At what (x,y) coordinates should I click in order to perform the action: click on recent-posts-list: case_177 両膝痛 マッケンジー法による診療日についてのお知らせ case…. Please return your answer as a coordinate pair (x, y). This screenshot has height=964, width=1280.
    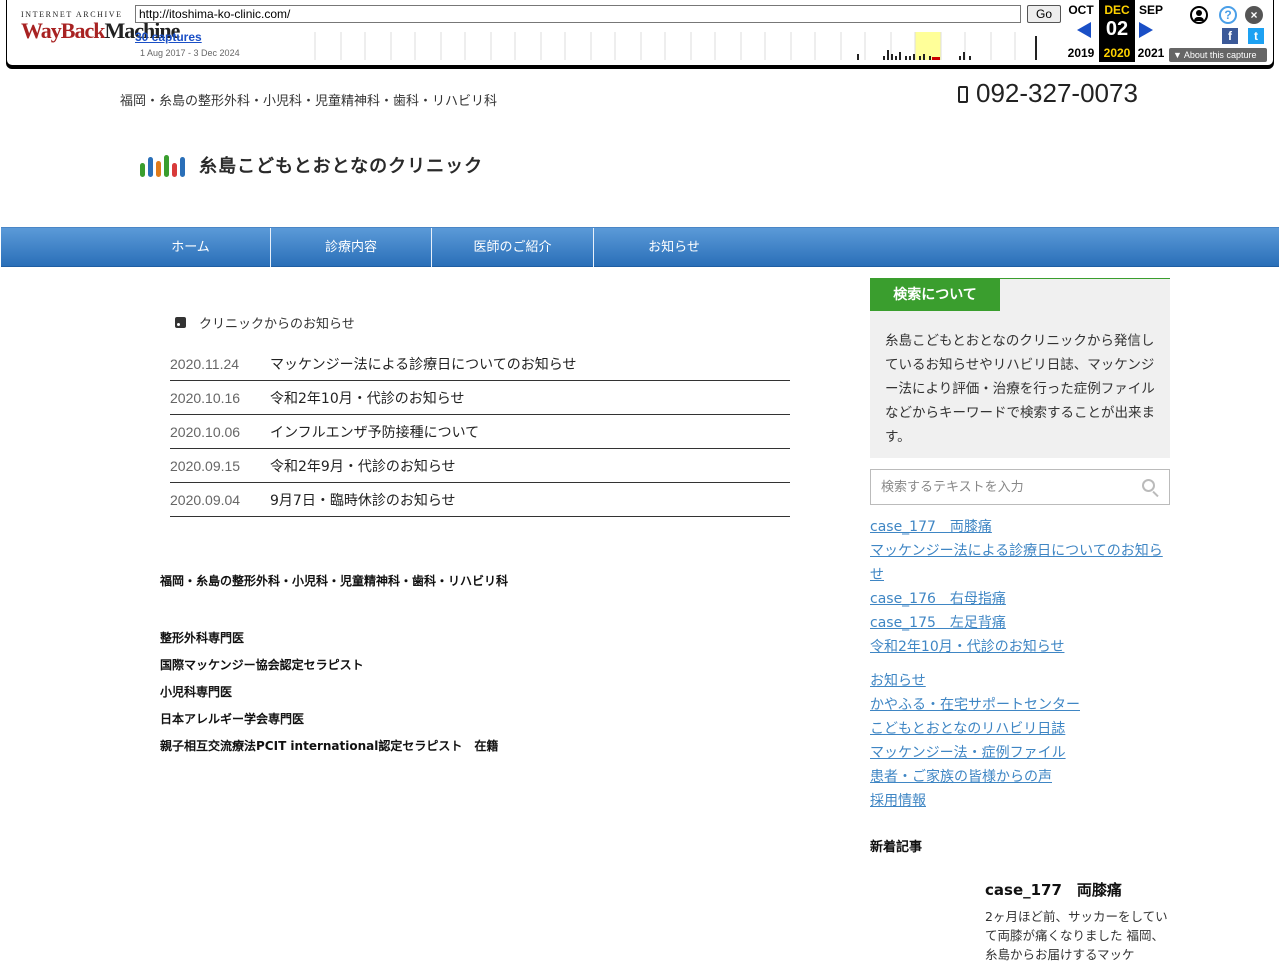
    Looking at the image, I should click on (1020, 587).